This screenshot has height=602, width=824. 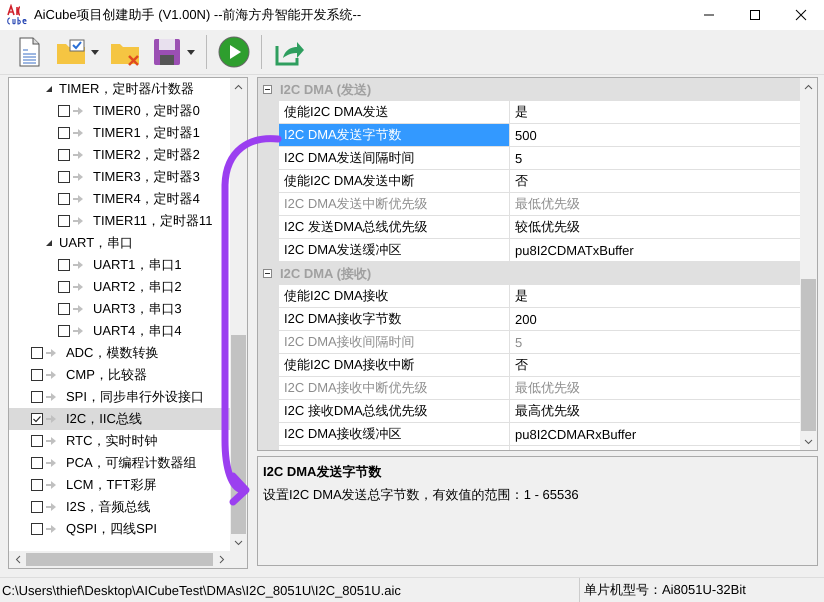 What do you see at coordinates (104, 419) in the screenshot?
I see `tree-label: I2C，IIC总线` at bounding box center [104, 419].